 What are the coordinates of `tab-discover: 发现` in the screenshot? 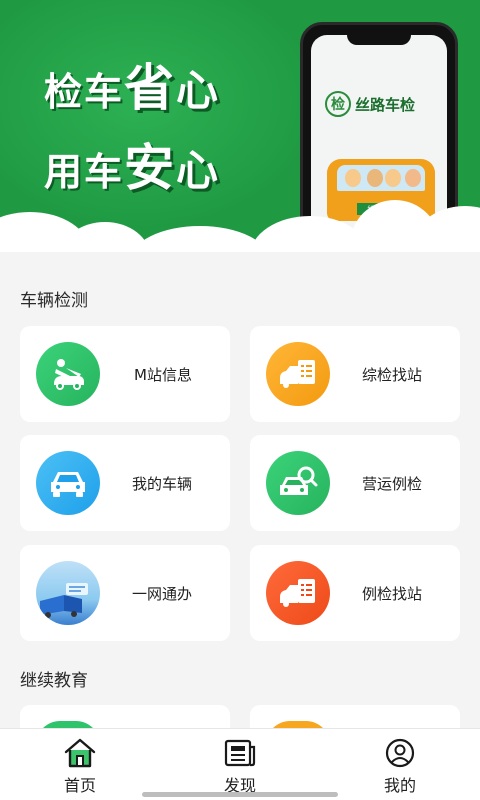 It's located at (240, 765).